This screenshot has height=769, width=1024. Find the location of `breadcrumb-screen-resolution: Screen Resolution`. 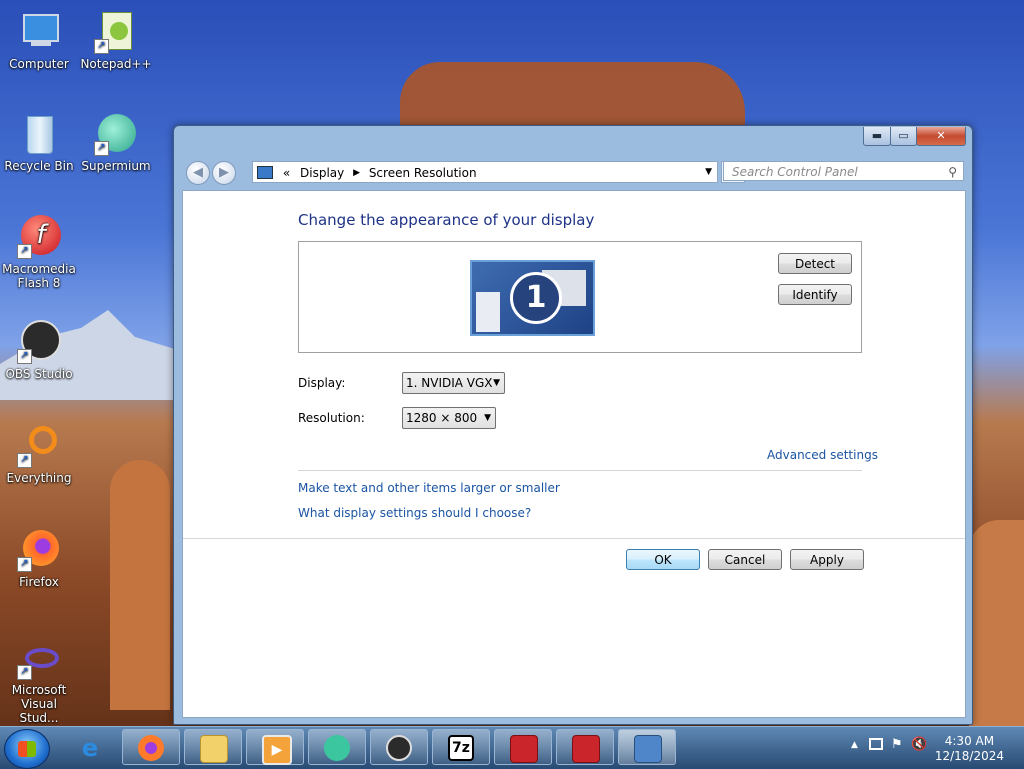

breadcrumb-screen-resolution: Screen Resolution is located at coordinates (423, 173).